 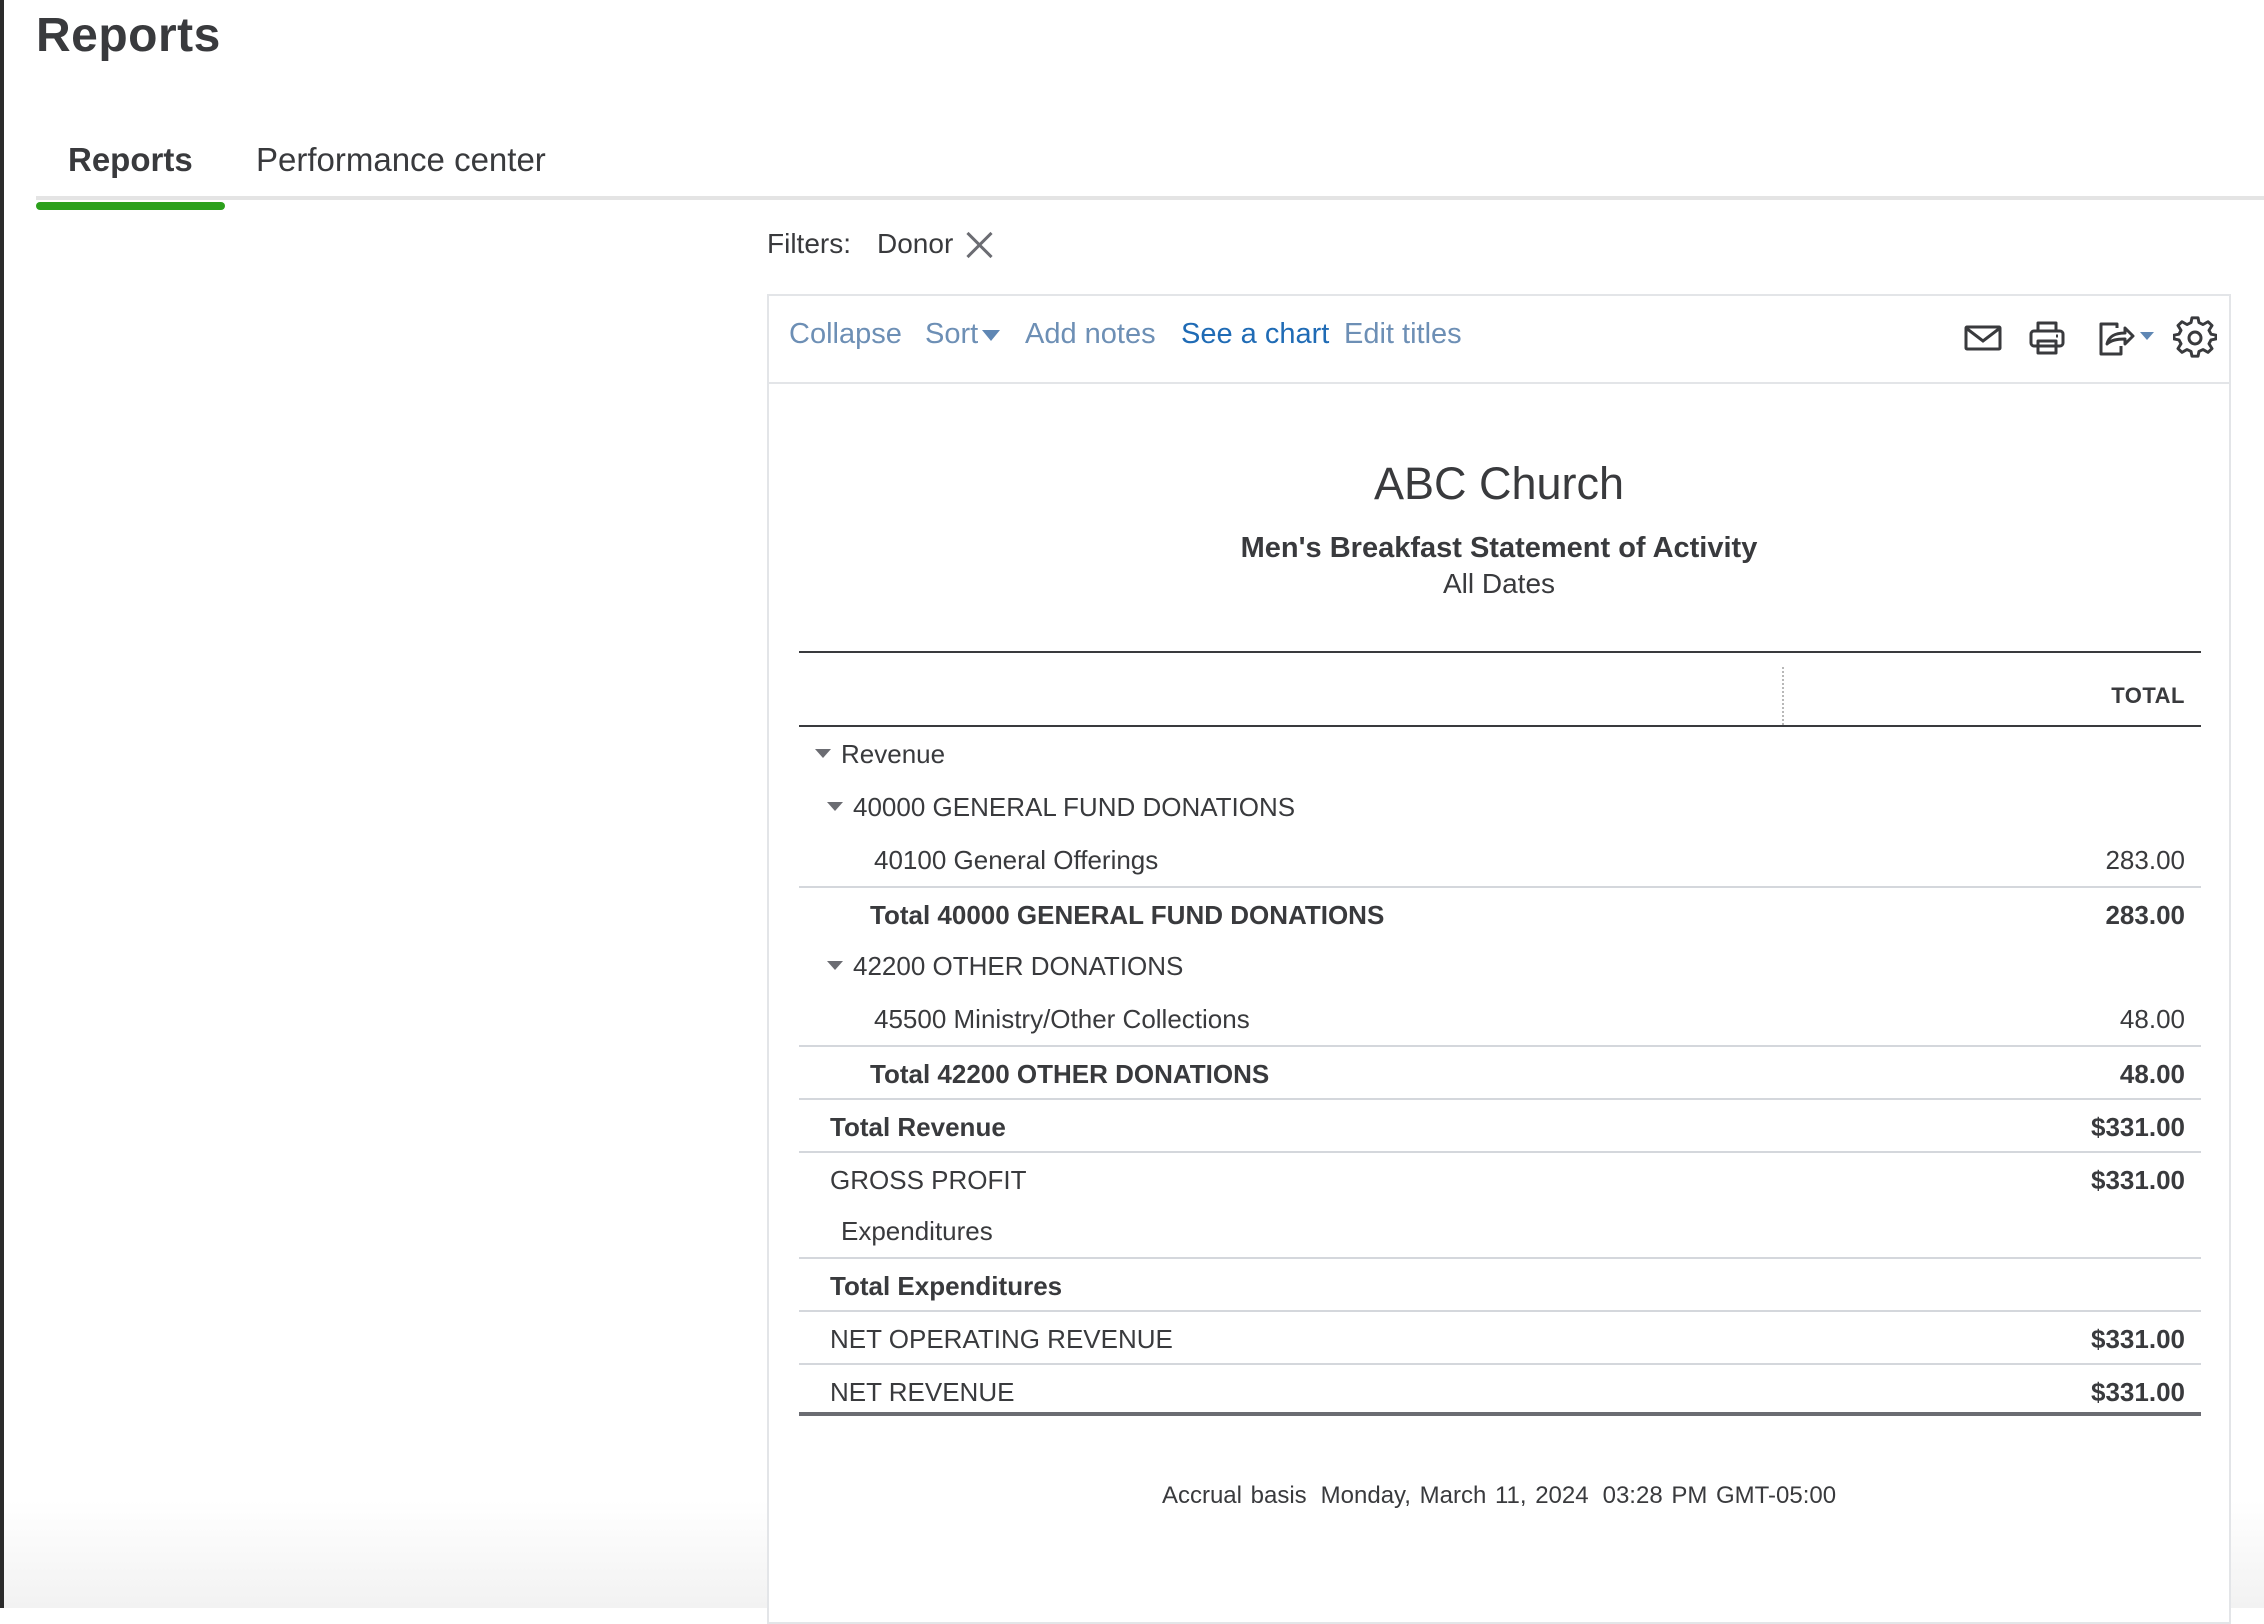 I want to click on mail-icon, so click(x=1983, y=338).